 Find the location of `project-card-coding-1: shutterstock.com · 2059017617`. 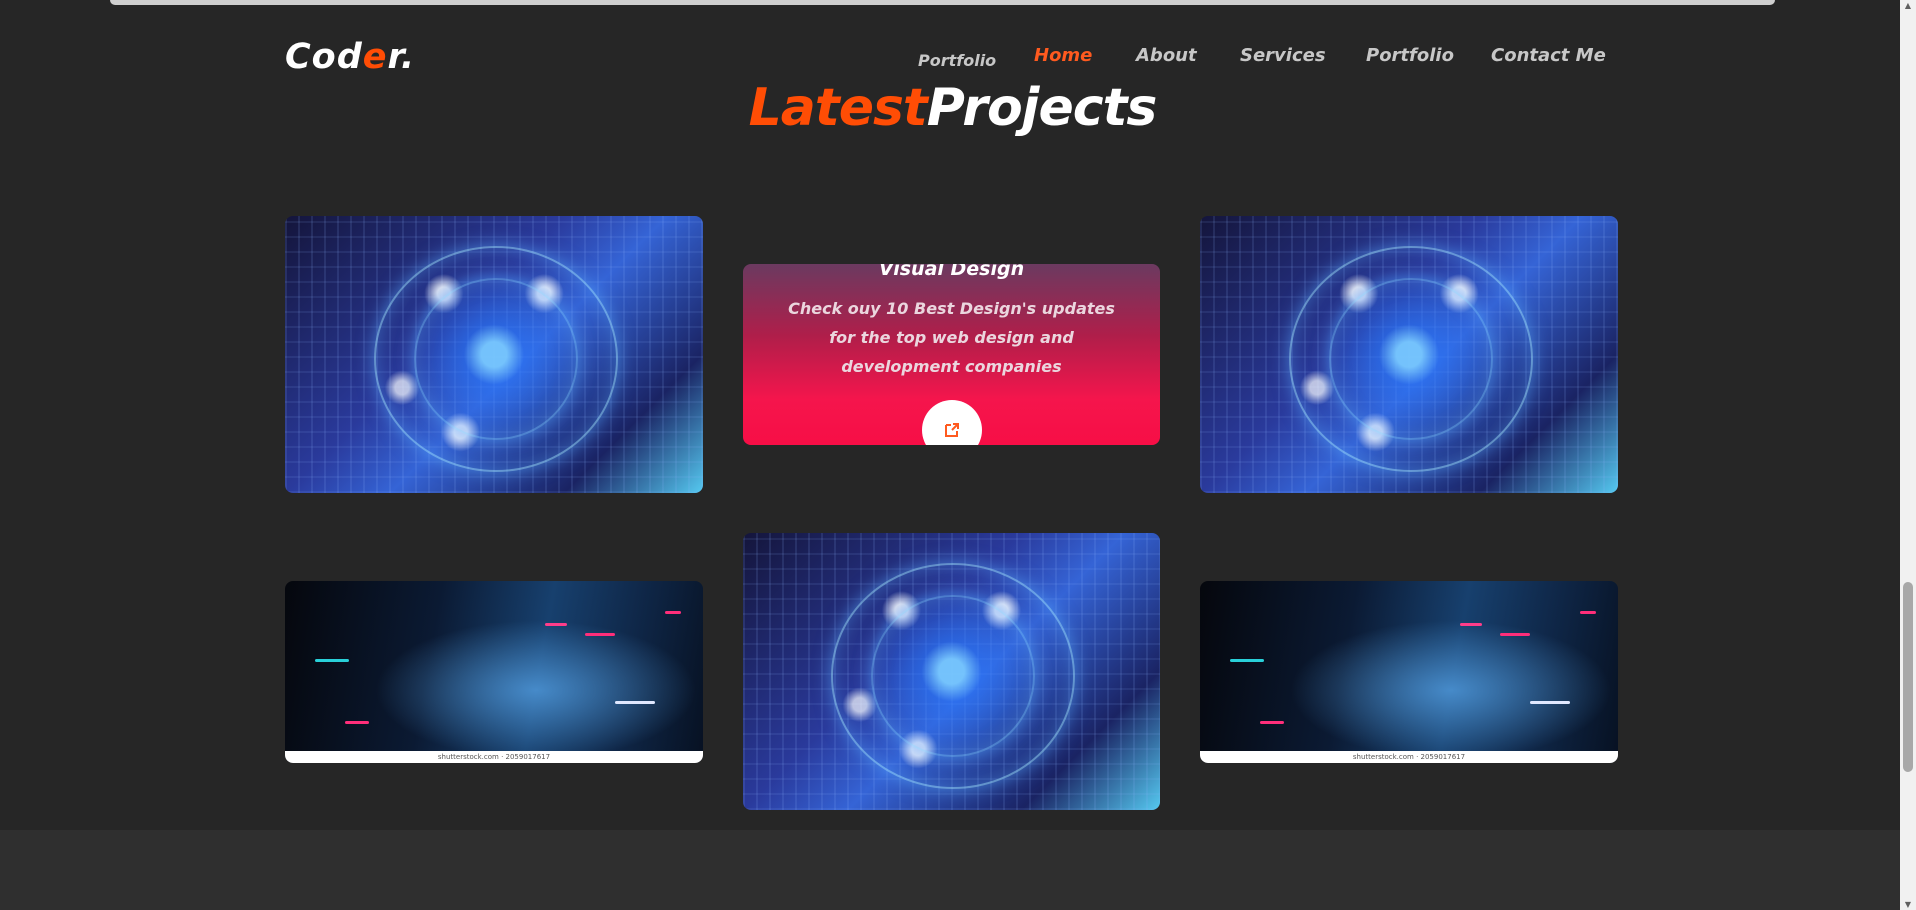

project-card-coding-1: shutterstock.com · 2059017617 is located at coordinates (494, 672).